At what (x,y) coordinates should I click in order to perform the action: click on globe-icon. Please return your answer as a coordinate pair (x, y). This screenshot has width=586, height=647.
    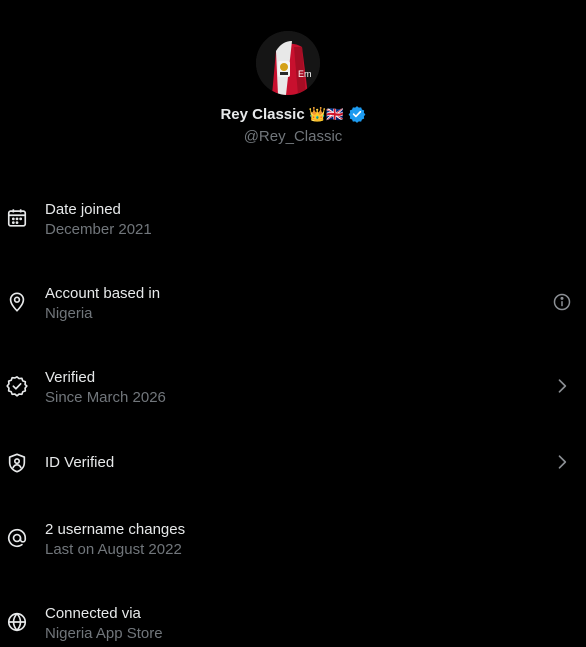
    Looking at the image, I should click on (17, 622).